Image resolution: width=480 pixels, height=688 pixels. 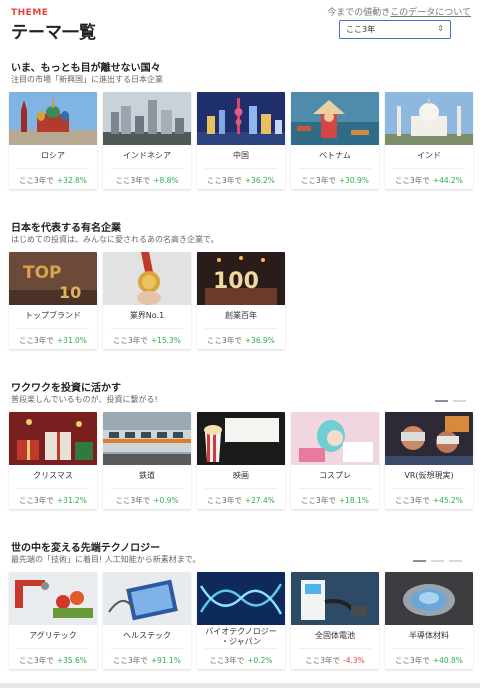 I want to click on theme-card-industry-no1: 業界No.1 ここ3年で +15.3%, so click(x=147, y=300).